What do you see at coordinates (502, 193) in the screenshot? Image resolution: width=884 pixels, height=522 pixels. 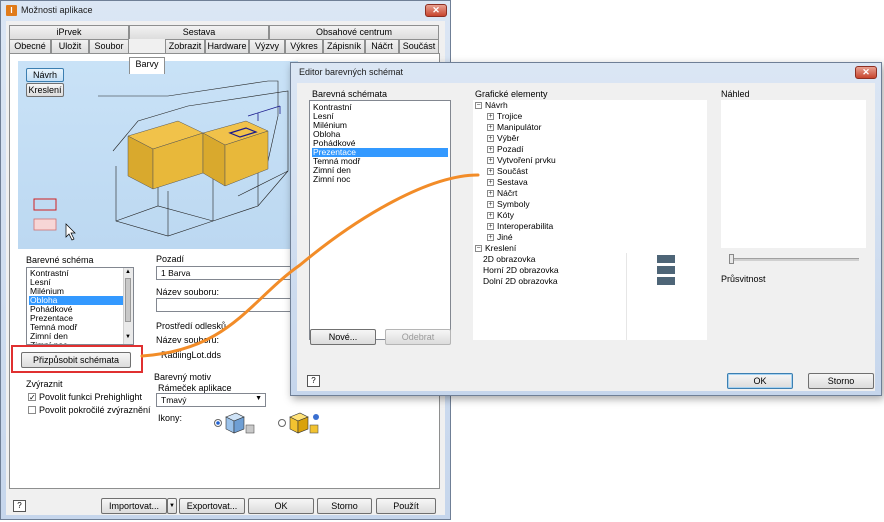 I see `tree-item: + Náčrt` at bounding box center [502, 193].